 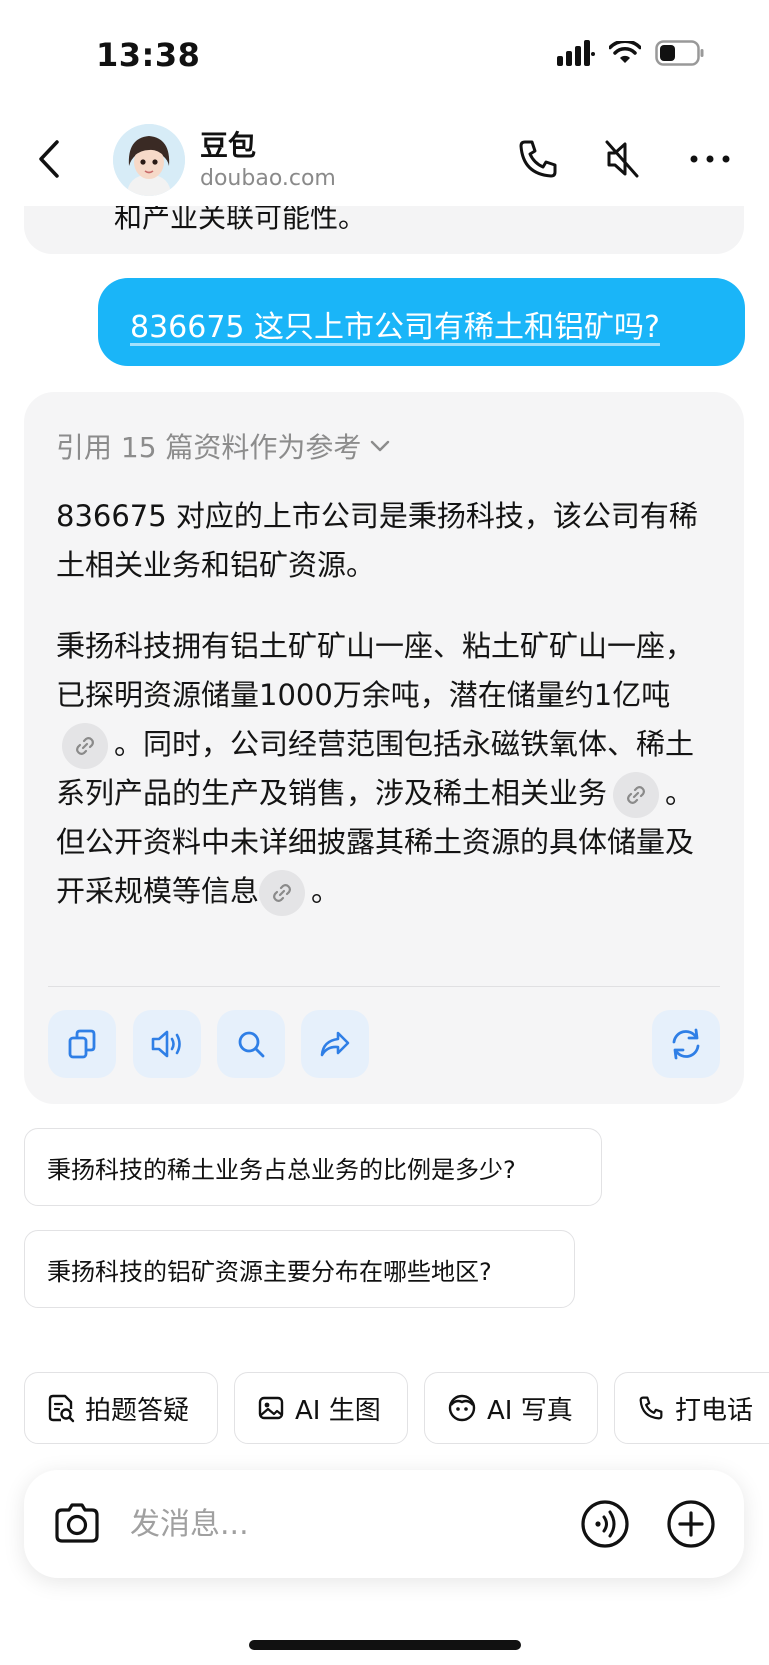 I want to click on regenerate-button, so click(x=686, y=1044).